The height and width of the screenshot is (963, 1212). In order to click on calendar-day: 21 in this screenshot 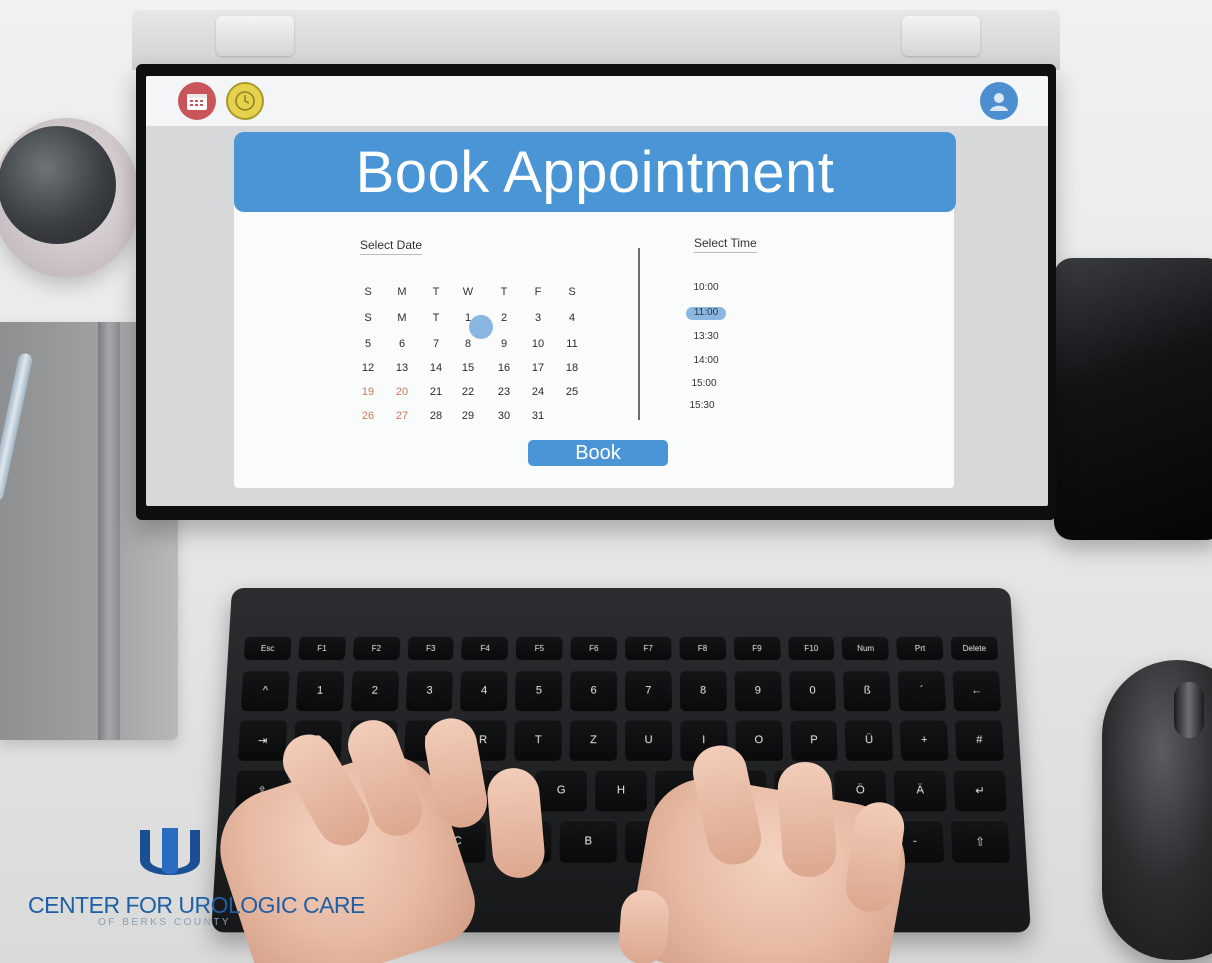, I will do `click(436, 392)`.